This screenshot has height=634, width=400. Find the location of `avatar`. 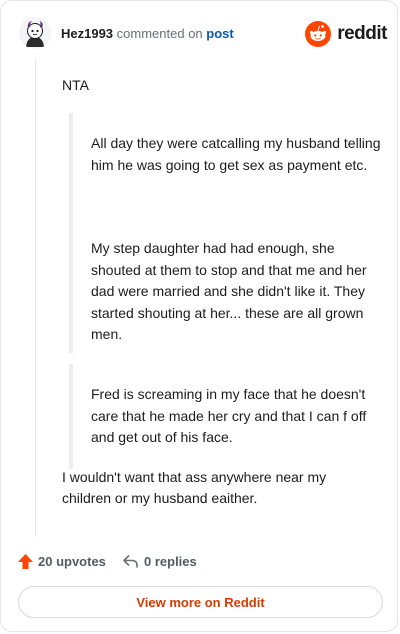

avatar is located at coordinates (35, 33).